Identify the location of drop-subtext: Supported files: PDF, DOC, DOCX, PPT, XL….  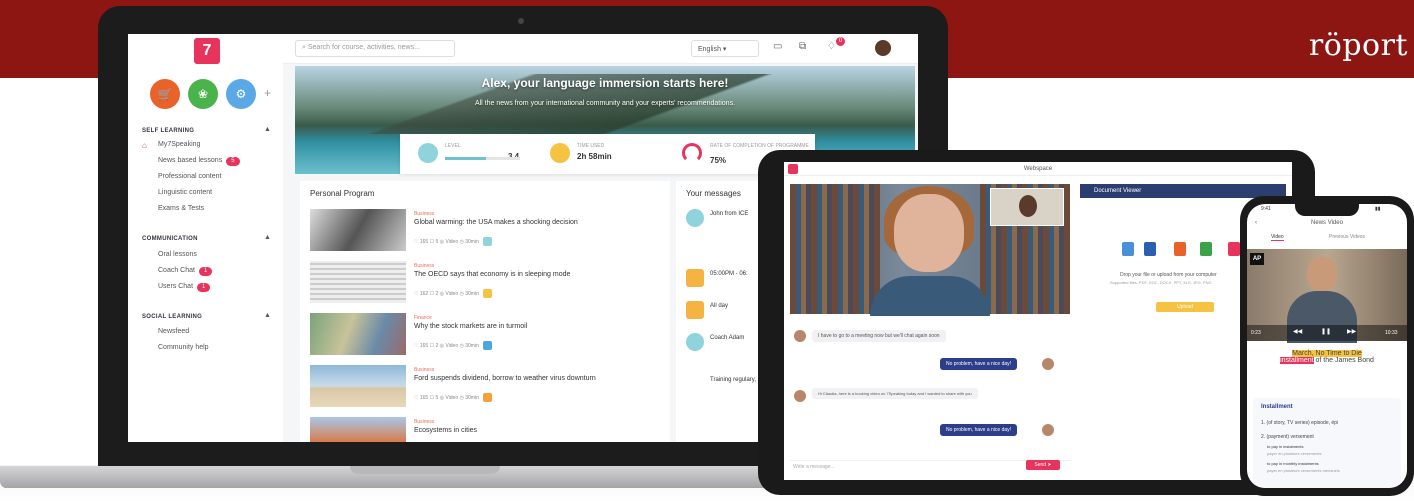
(1161, 282).